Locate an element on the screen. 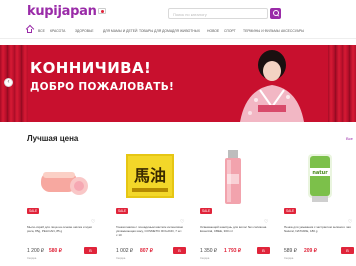  nav-item-films: Термины и фильмы is located at coordinates (261, 31).